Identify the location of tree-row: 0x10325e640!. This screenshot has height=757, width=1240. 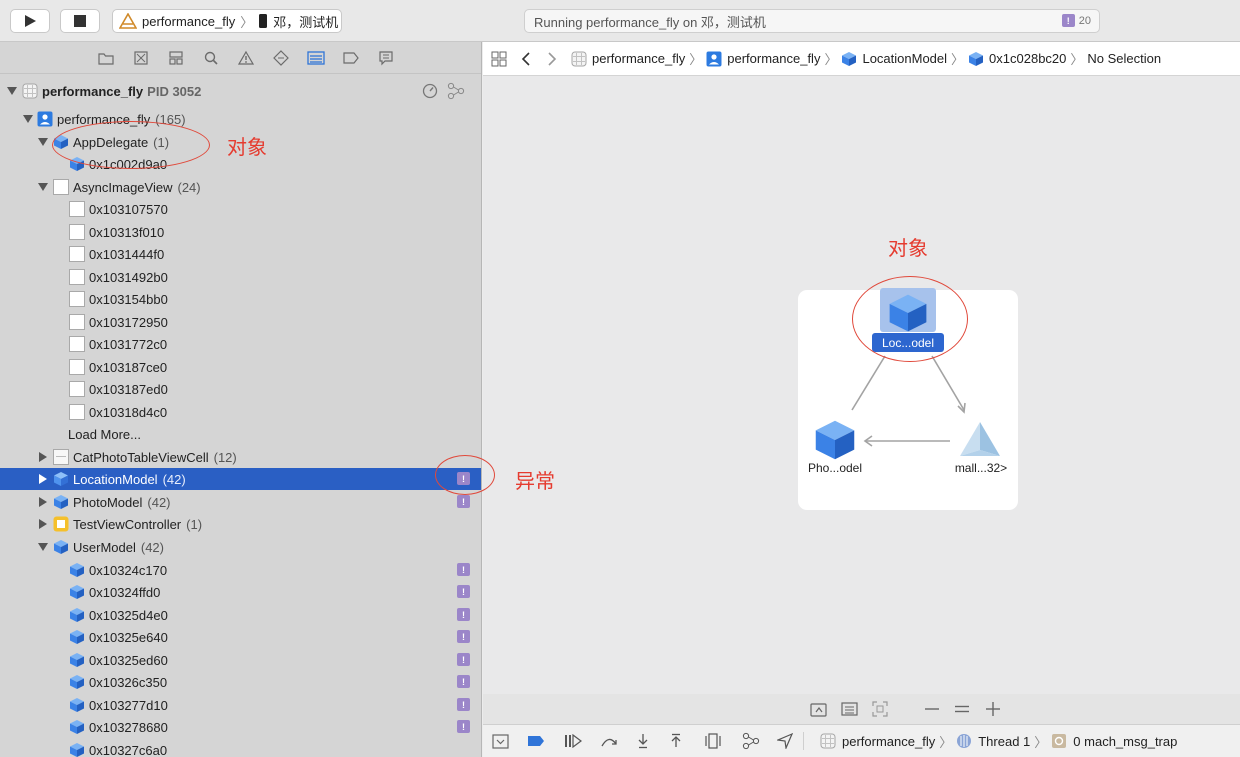
(240, 637).